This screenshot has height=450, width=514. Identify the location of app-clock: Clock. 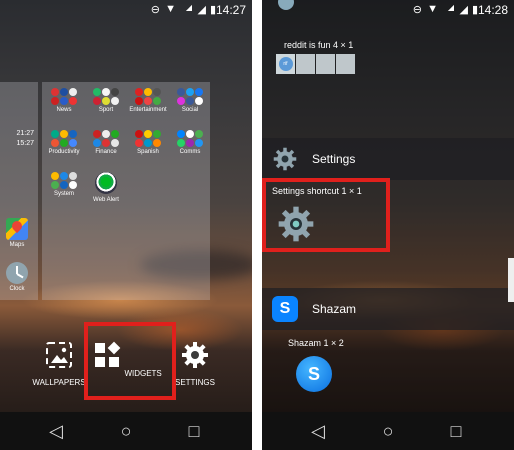
(17, 277).